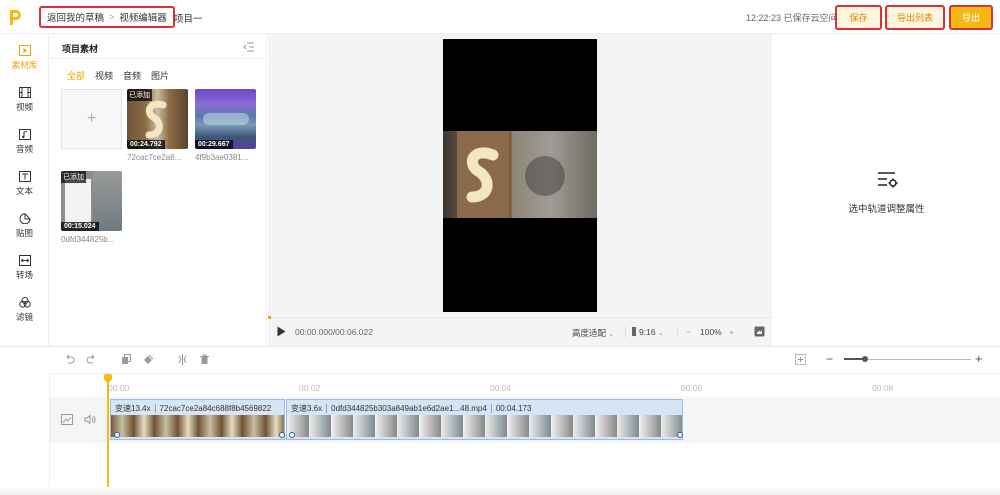 The height and width of the screenshot is (495, 1000). What do you see at coordinates (24, 226) in the screenshot?
I see `nav-item-sticker: 贴图` at bounding box center [24, 226].